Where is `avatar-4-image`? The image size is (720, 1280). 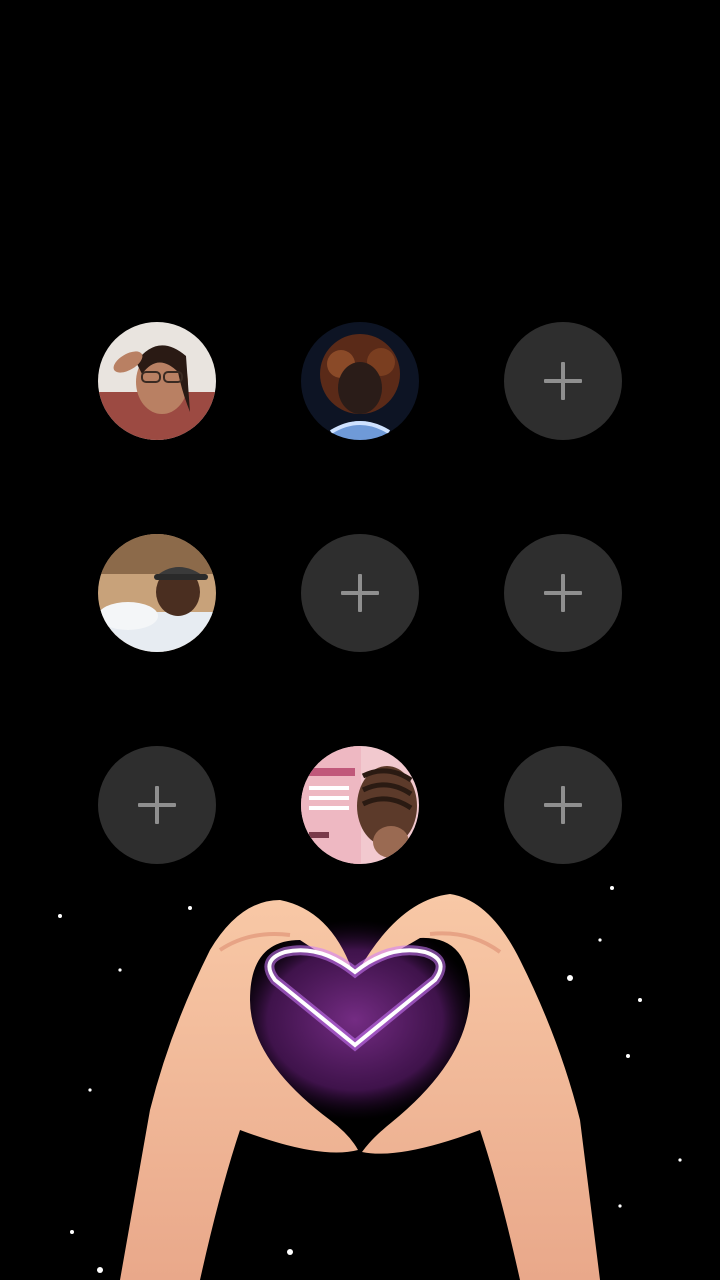
avatar-4-image is located at coordinates (360, 805).